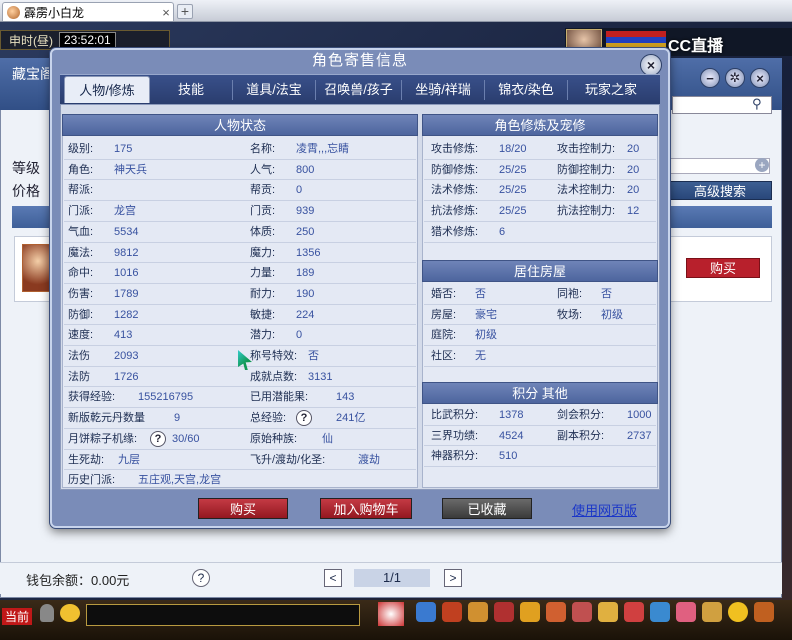 Image resolution: width=792 pixels, height=640 pixels. What do you see at coordinates (455, 435) in the screenshot?
I see `points-row-1-a-label: 三界功绩:` at bounding box center [455, 435].